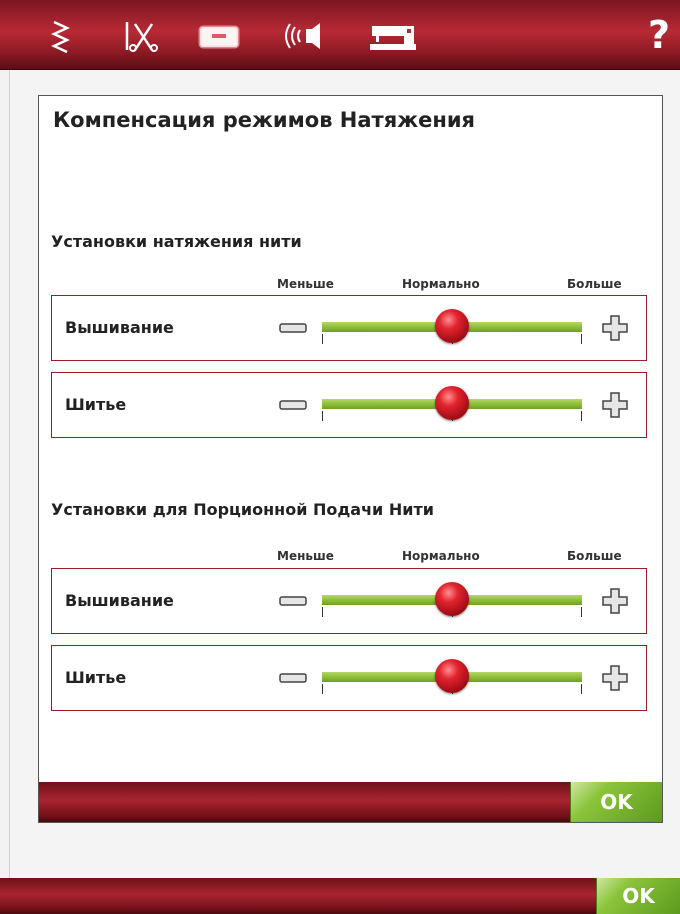  Describe the element at coordinates (616, 802) in the screenshot. I see `dialog-ok-button: OK` at that location.